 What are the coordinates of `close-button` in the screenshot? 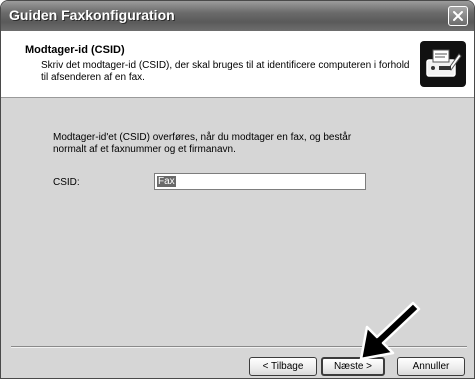 It's located at (458, 16).